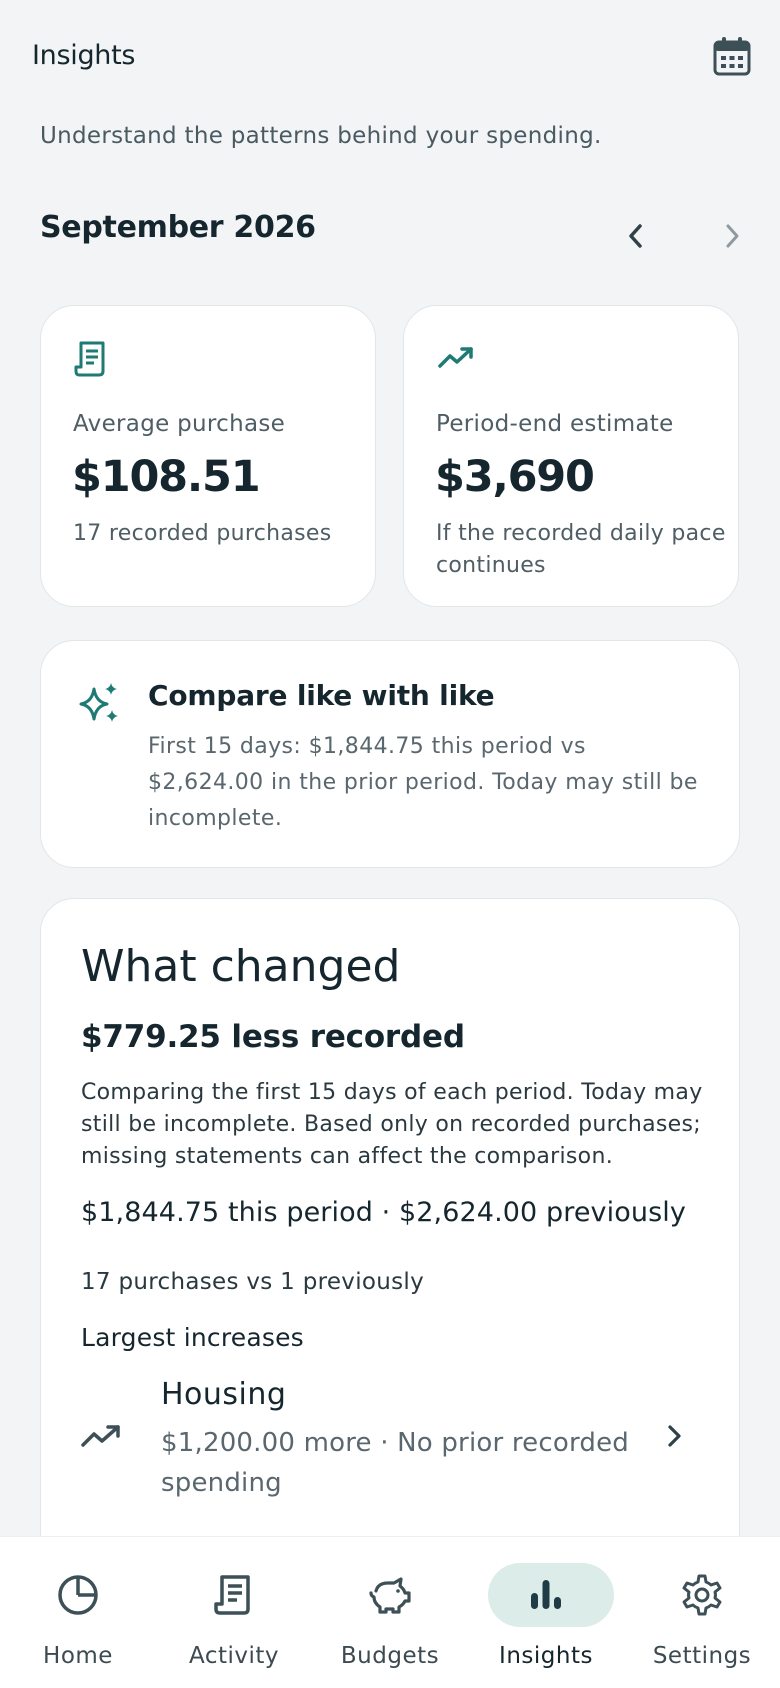 Image resolution: width=780 pixels, height=1688 pixels. What do you see at coordinates (273, 1037) in the screenshot?
I see `change-summary: $779.25 less recorded` at bounding box center [273, 1037].